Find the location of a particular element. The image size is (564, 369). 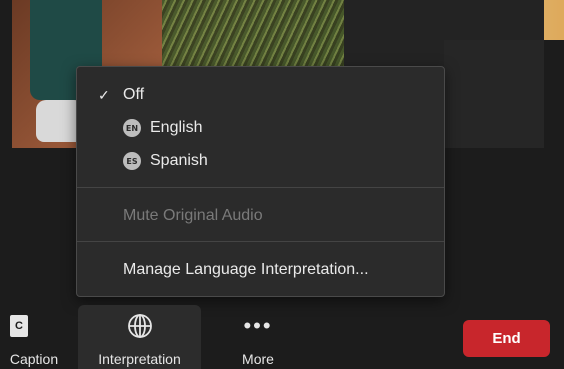

globe-icon is located at coordinates (140, 326).